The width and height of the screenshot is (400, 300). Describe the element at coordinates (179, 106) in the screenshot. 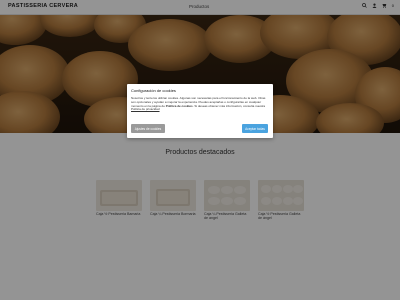

I see `cookie-policy-link: Política de cookies` at that location.